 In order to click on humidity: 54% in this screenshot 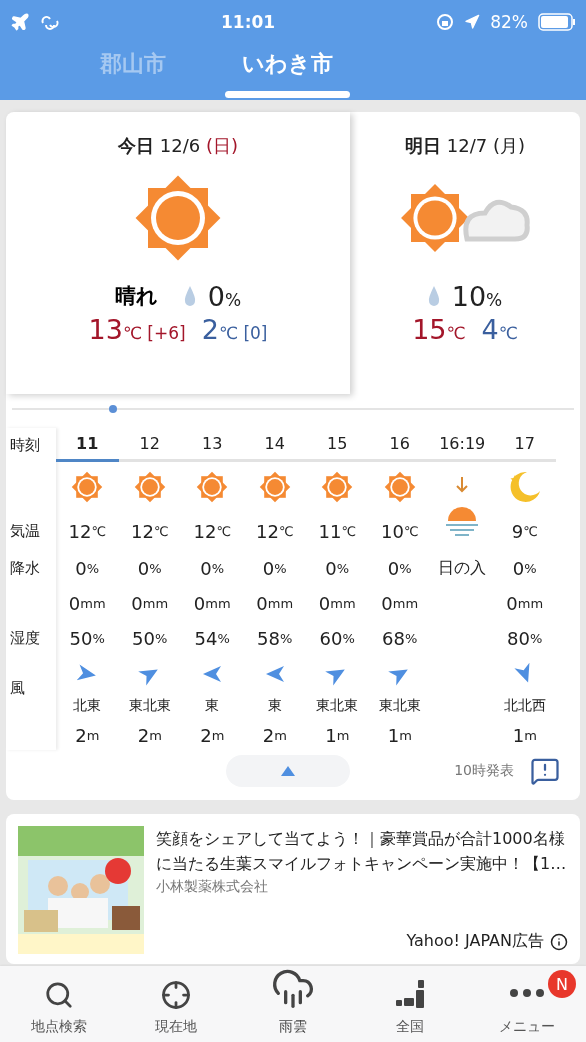, I will do `click(212, 638)`.